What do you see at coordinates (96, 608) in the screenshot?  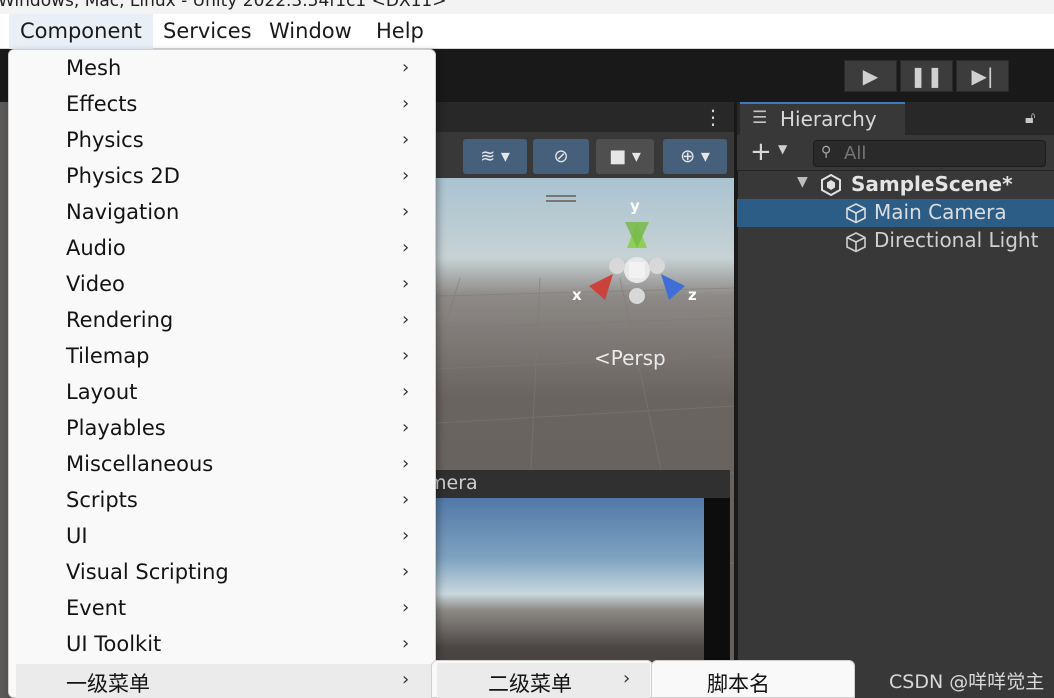 I see `menu-item-label: Event` at bounding box center [96, 608].